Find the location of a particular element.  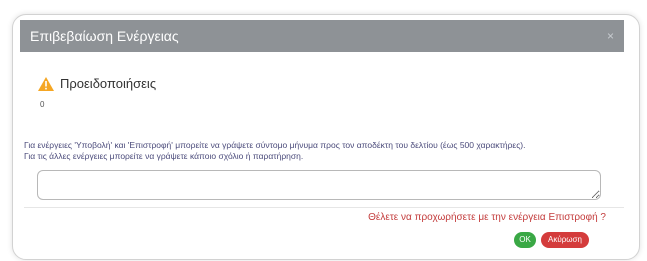

dialog-titlebar: Επιβεβαίωση Ενέργειας × is located at coordinates (322, 36).